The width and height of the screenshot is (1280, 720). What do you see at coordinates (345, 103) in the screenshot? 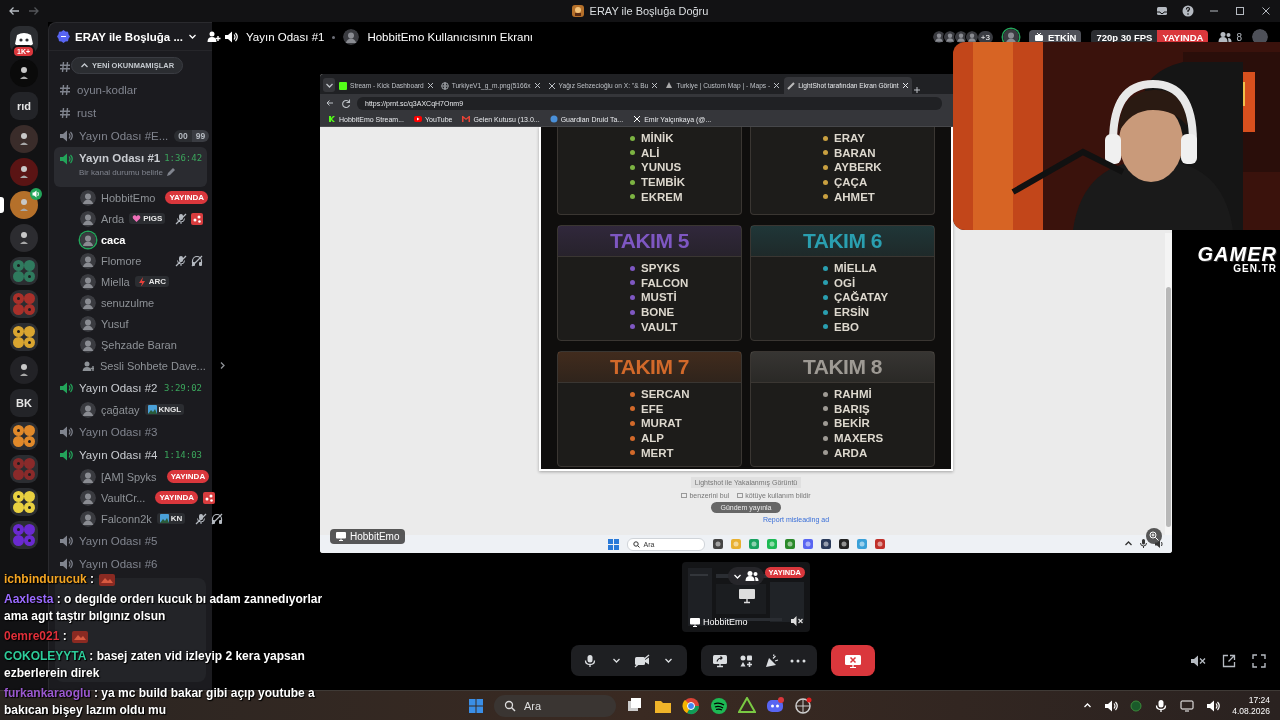
I see `reload-icon` at bounding box center [345, 103].